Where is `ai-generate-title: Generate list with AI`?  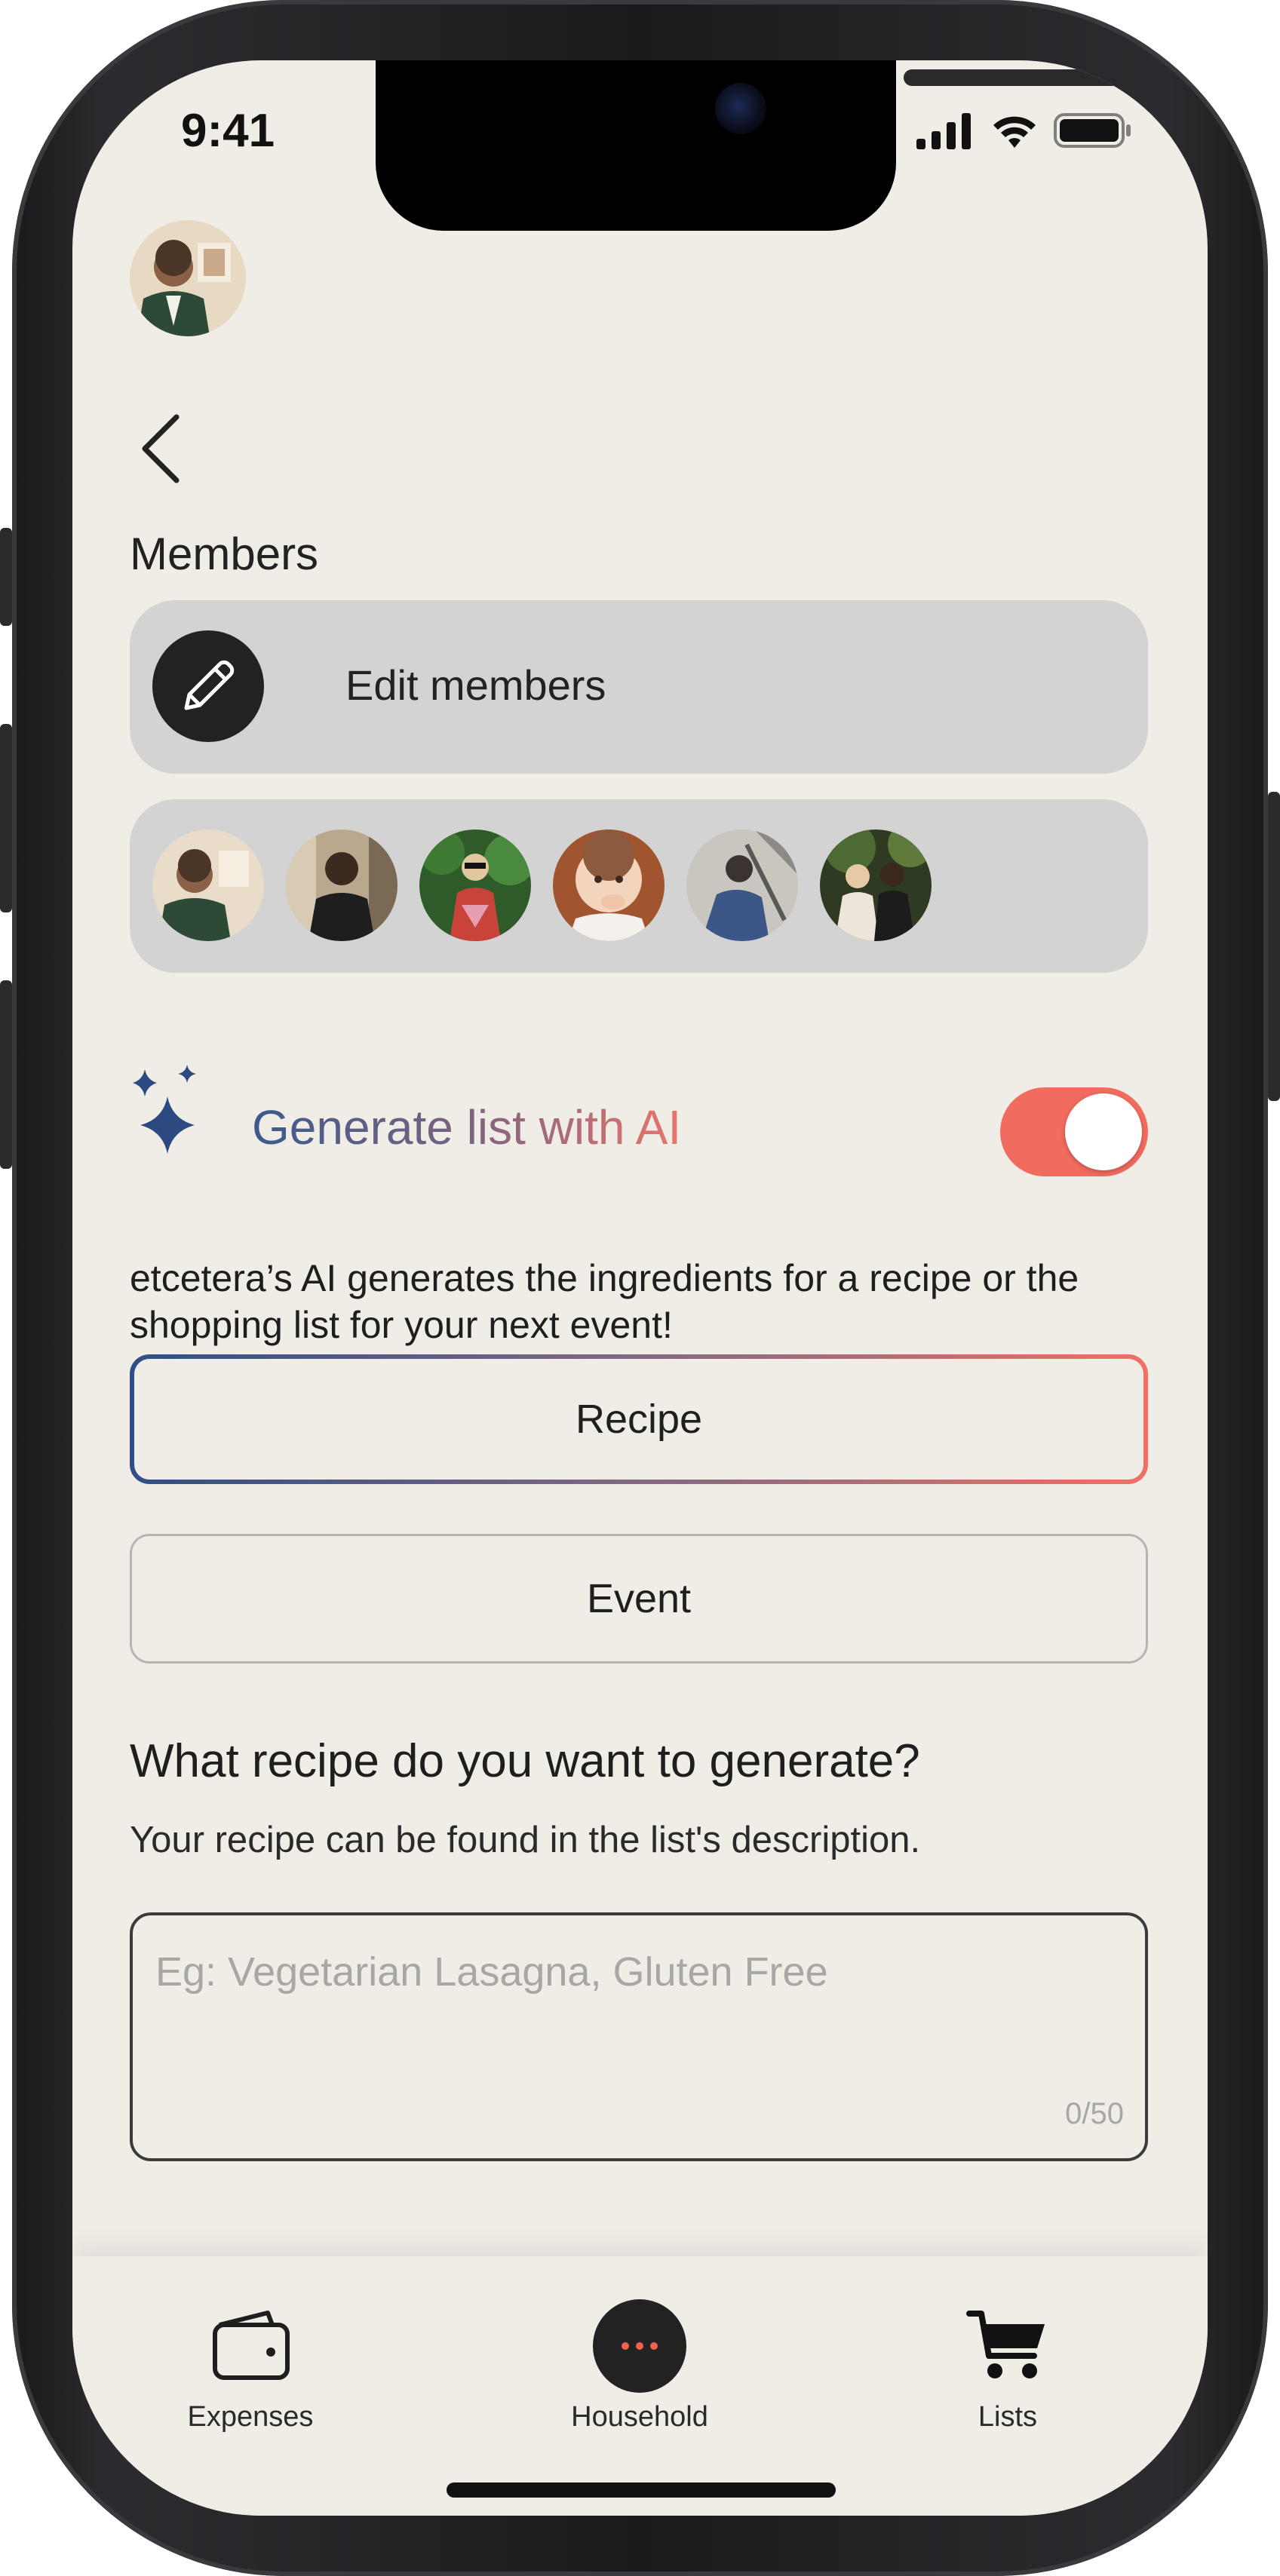
ai-generate-title: Generate list with AI is located at coordinates (467, 1127).